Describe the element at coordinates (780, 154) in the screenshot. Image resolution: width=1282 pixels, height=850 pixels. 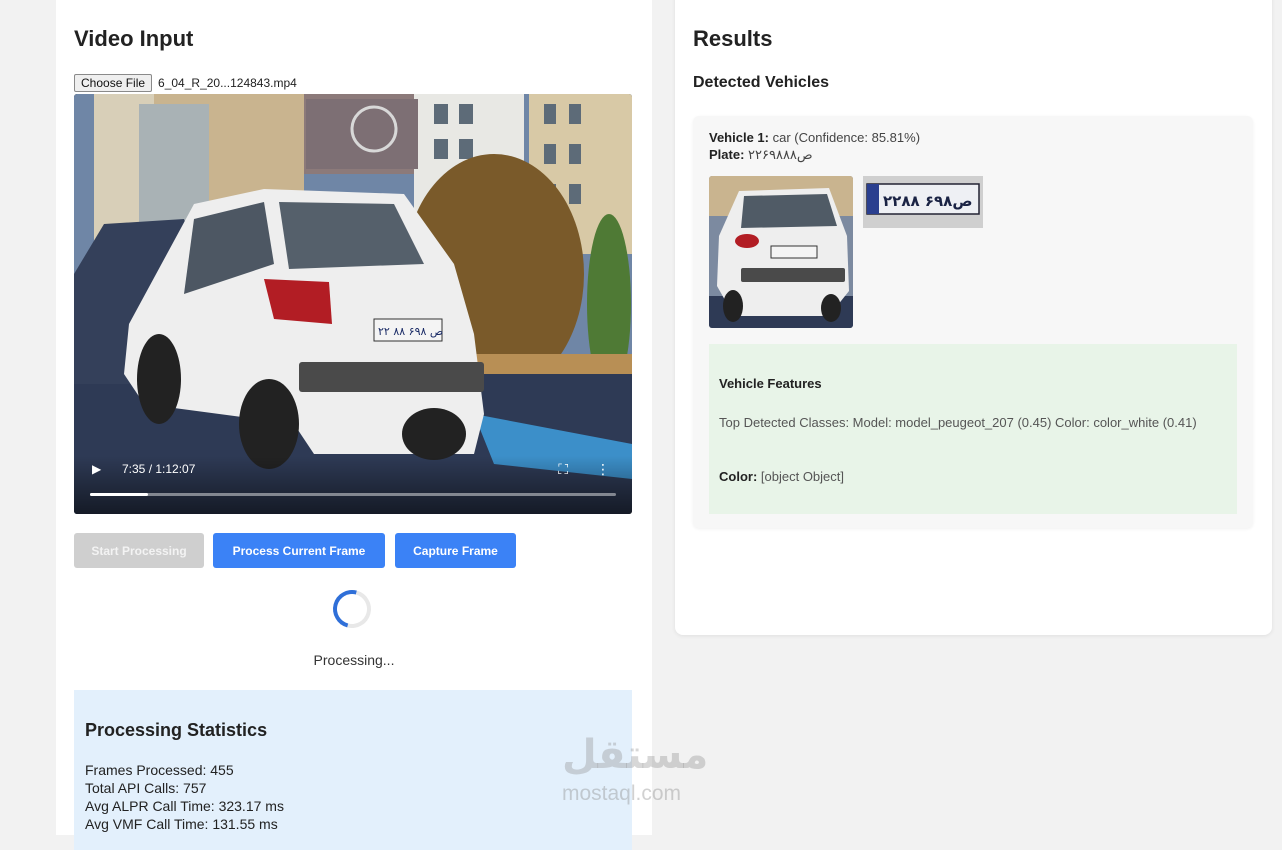
I see `plate-value: ۲۲ص۶۹۸۸۸` at that location.